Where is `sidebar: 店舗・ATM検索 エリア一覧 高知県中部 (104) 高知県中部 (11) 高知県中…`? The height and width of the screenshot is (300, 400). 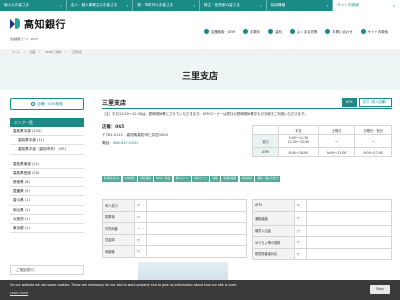 sidebar: 店舗・ATM検索 エリア一覧 高知県中部 (104) 高知県中部 (11) 高知県中… is located at coordinates (47, 166).